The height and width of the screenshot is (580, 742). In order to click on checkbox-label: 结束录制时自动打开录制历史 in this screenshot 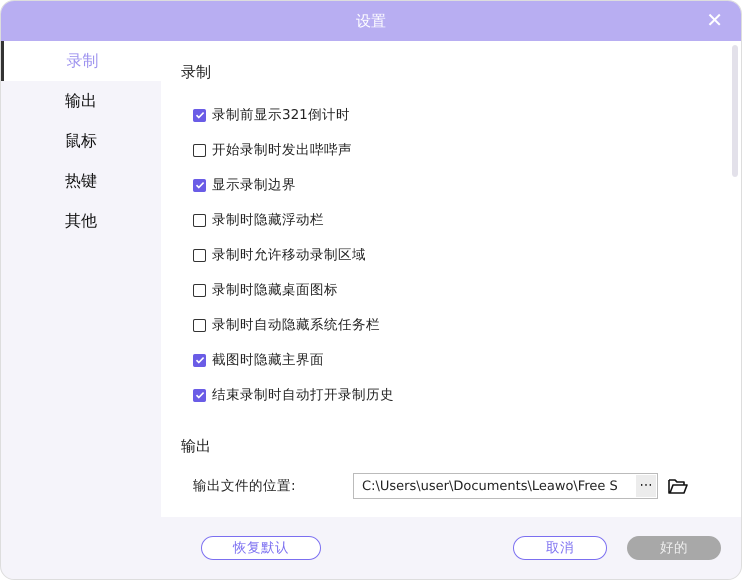, I will do `click(303, 395)`.